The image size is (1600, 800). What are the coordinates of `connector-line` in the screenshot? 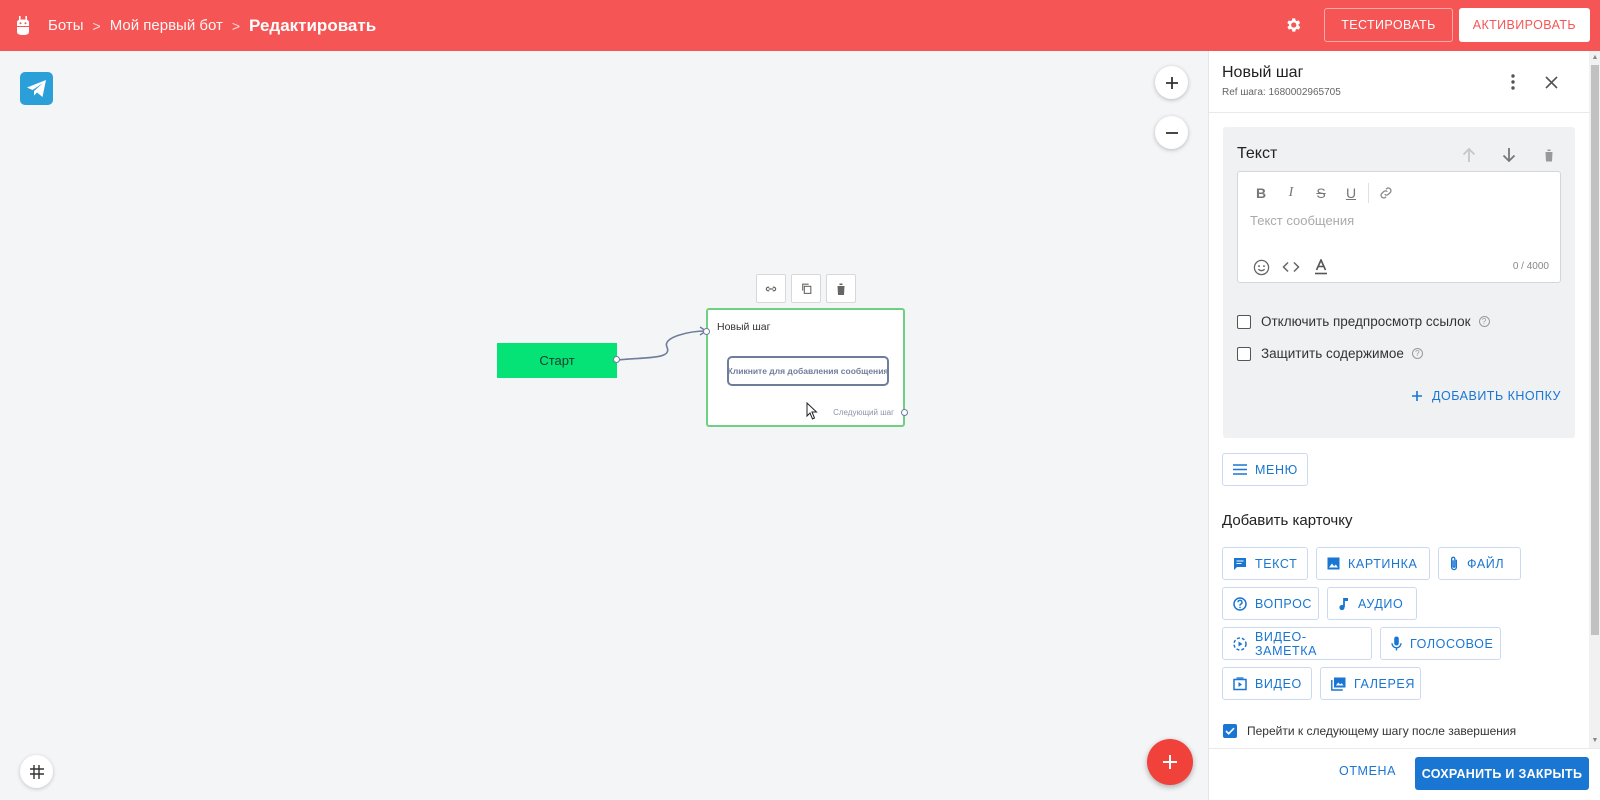 It's located at (662, 343).